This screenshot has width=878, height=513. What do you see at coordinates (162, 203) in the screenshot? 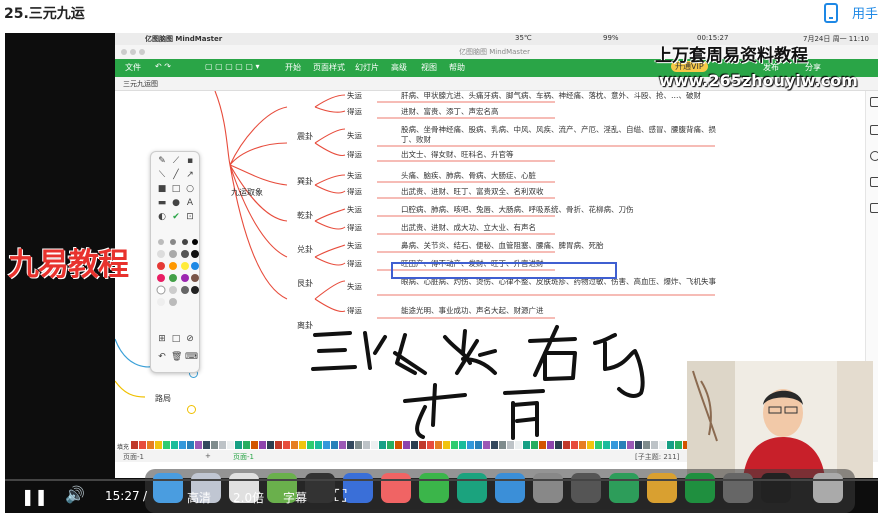
I see `fill-shape-icon: ▬` at bounding box center [162, 203].